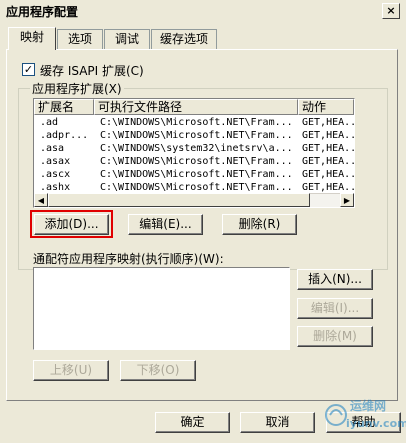 The height and width of the screenshot is (443, 406). What do you see at coordinates (391, 11) in the screenshot?
I see `close-button: ×` at bounding box center [391, 11].